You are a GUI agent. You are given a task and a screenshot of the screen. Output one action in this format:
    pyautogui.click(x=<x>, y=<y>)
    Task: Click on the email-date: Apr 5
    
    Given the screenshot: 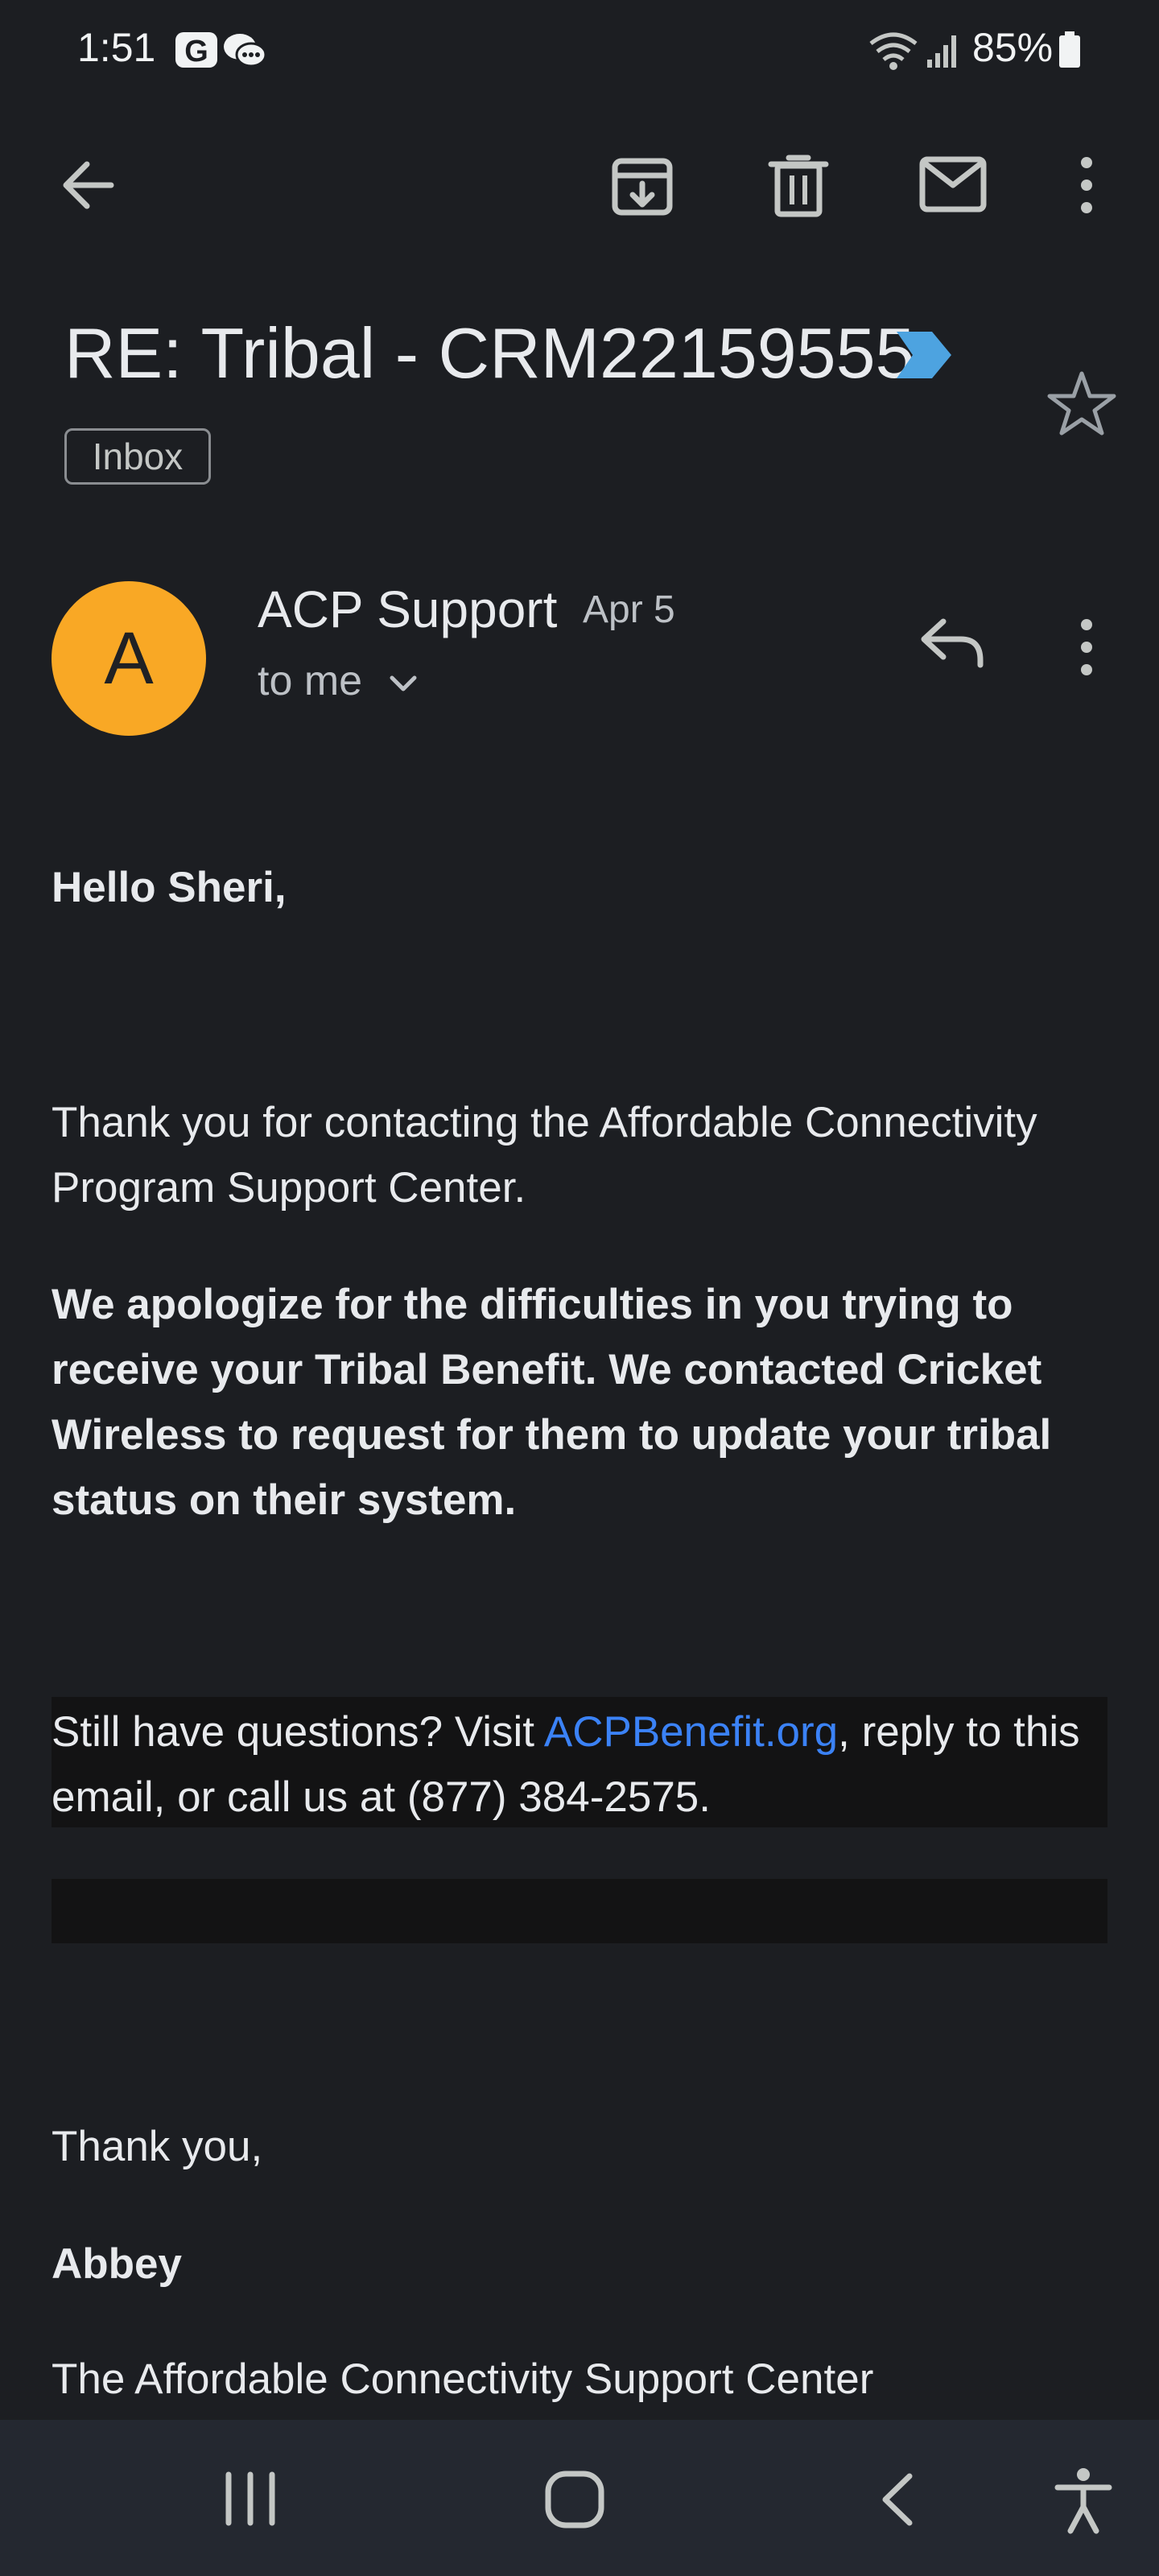 What is the action you would take?
    pyautogui.click(x=629, y=609)
    